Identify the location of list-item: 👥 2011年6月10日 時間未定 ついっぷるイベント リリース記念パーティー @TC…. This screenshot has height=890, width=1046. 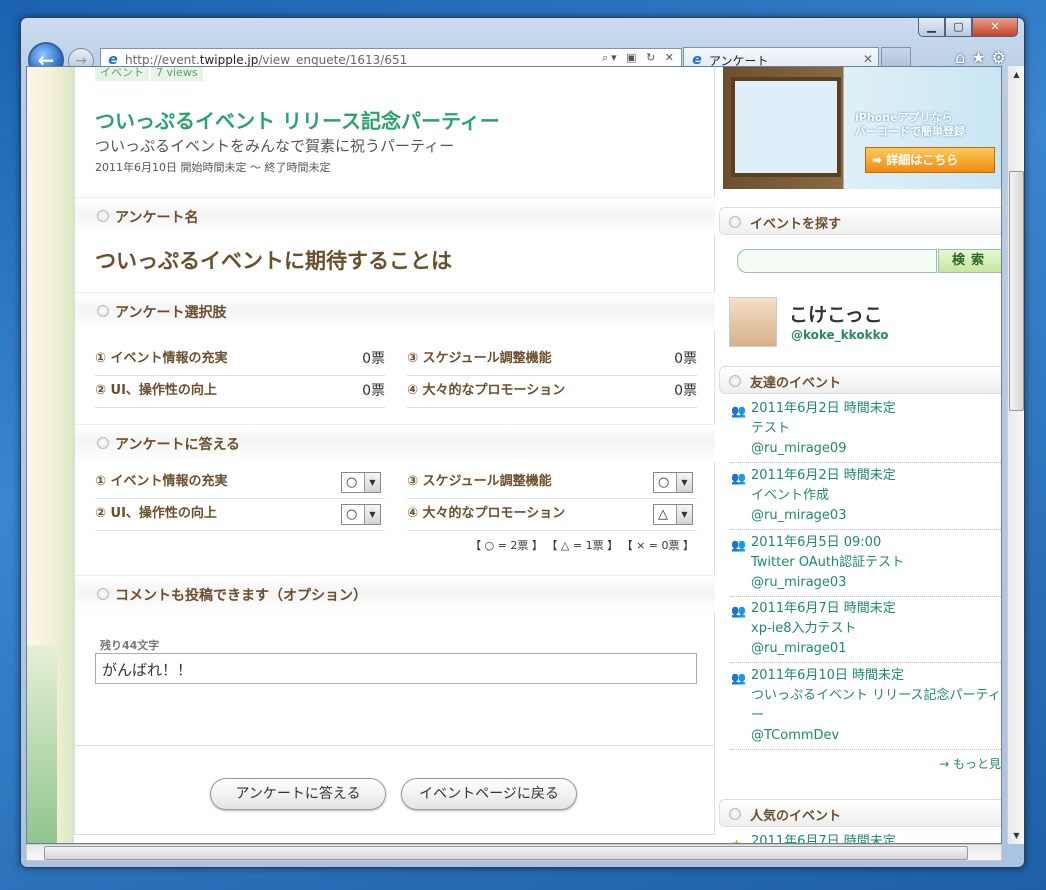
(866, 708).